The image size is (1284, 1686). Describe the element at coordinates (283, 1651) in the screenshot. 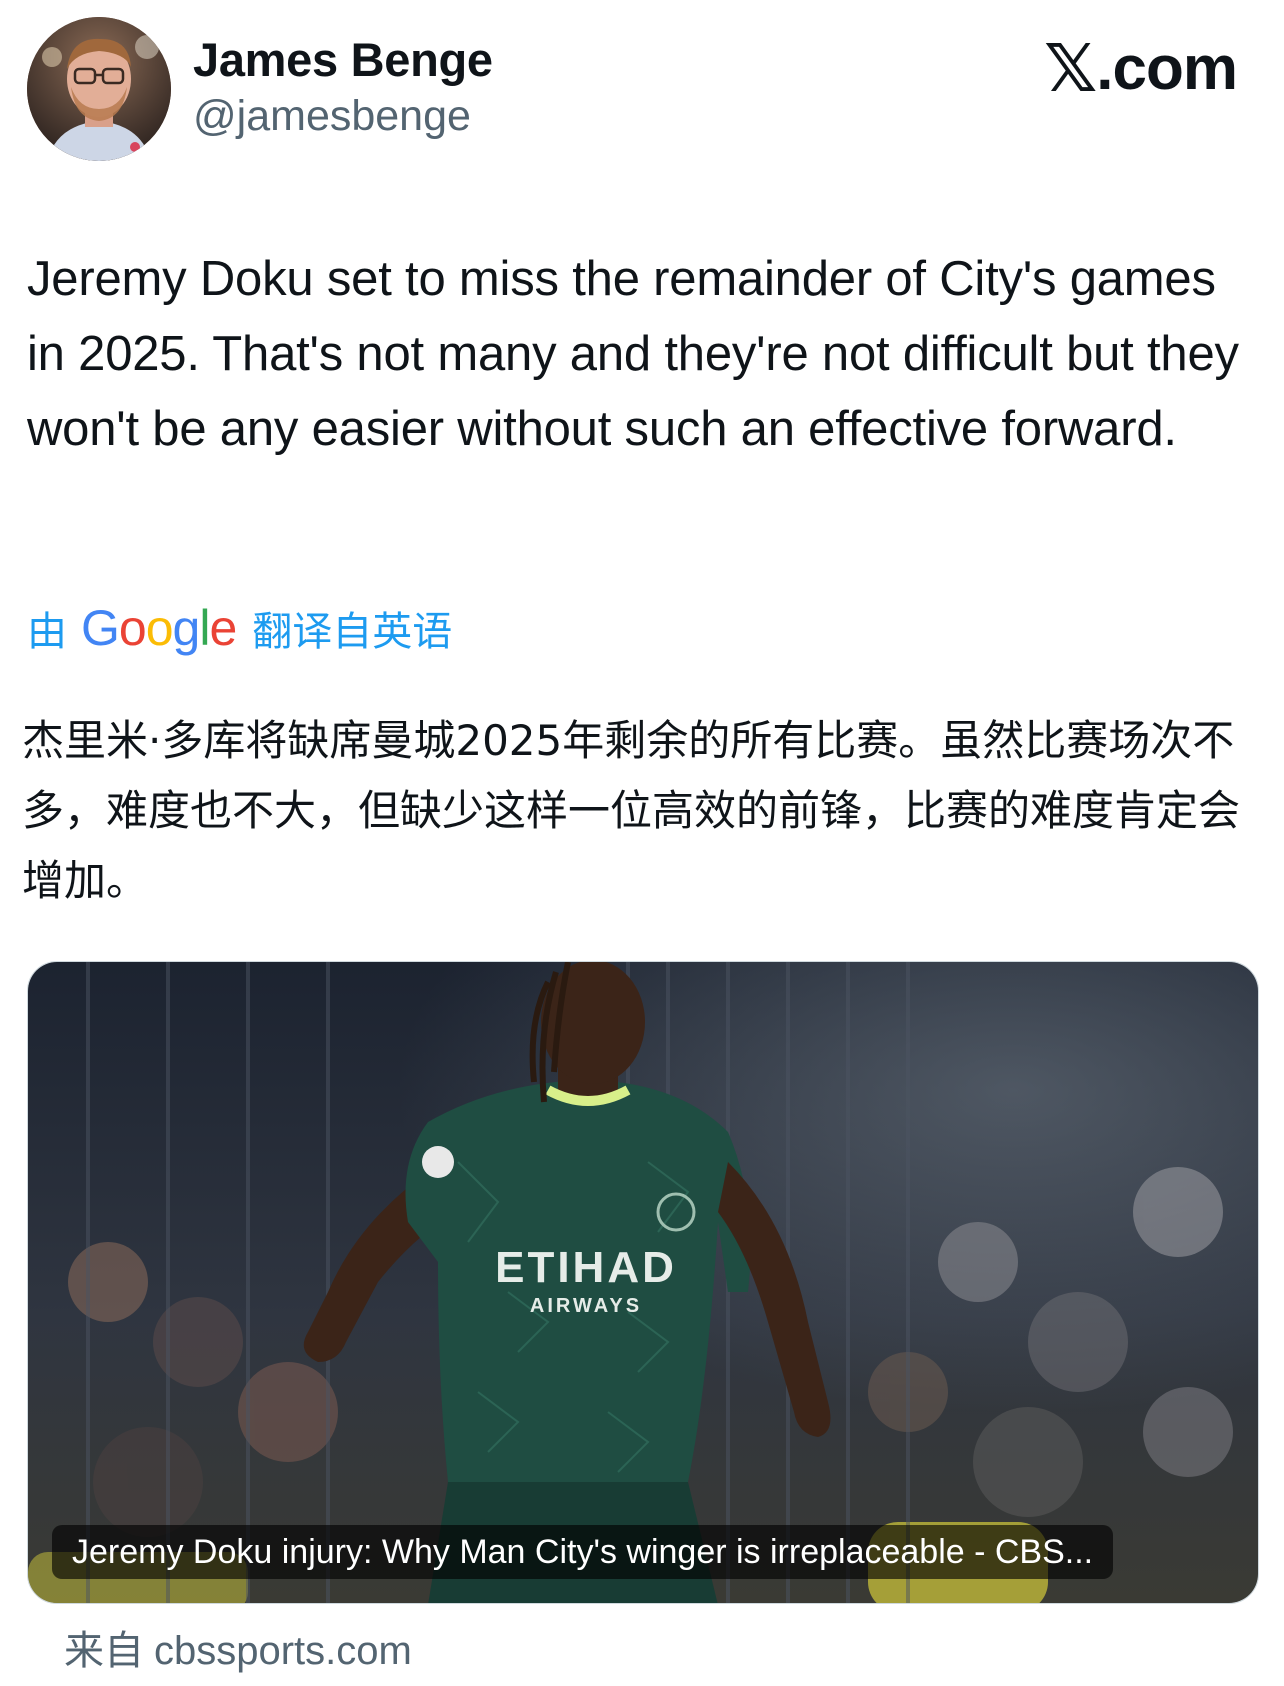

I see `source-domain: cbssports.com` at that location.